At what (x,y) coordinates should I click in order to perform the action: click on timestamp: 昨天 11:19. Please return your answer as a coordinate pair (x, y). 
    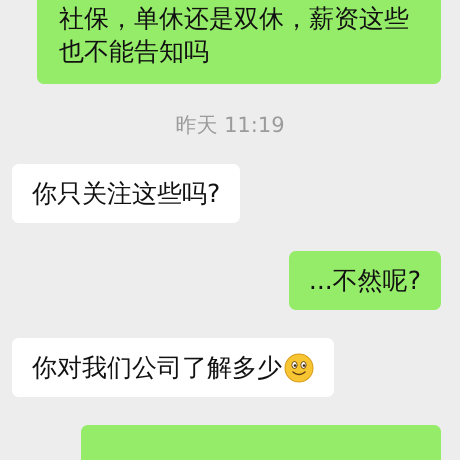
    Looking at the image, I should click on (230, 125).